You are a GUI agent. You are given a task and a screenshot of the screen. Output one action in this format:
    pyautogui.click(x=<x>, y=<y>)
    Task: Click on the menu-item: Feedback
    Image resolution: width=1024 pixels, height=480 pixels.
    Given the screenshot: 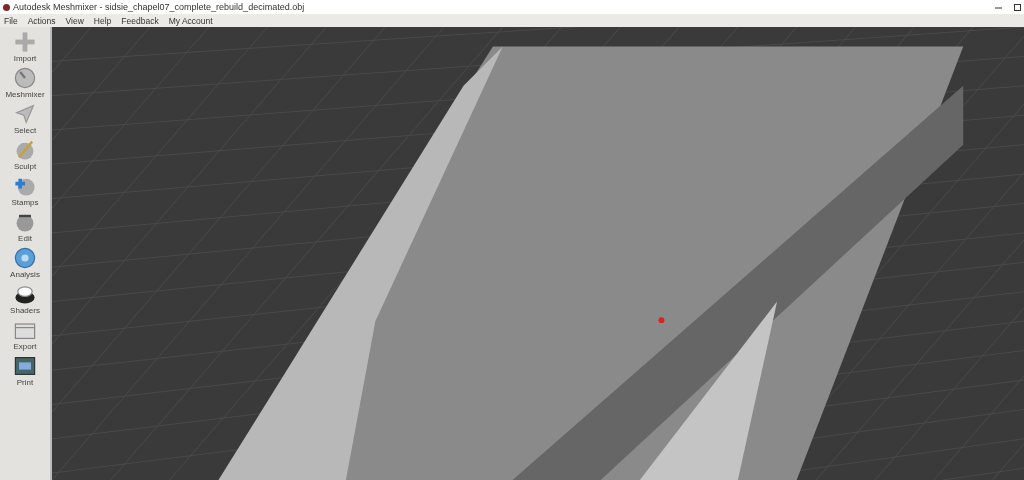 What is the action you would take?
    pyautogui.click(x=140, y=20)
    